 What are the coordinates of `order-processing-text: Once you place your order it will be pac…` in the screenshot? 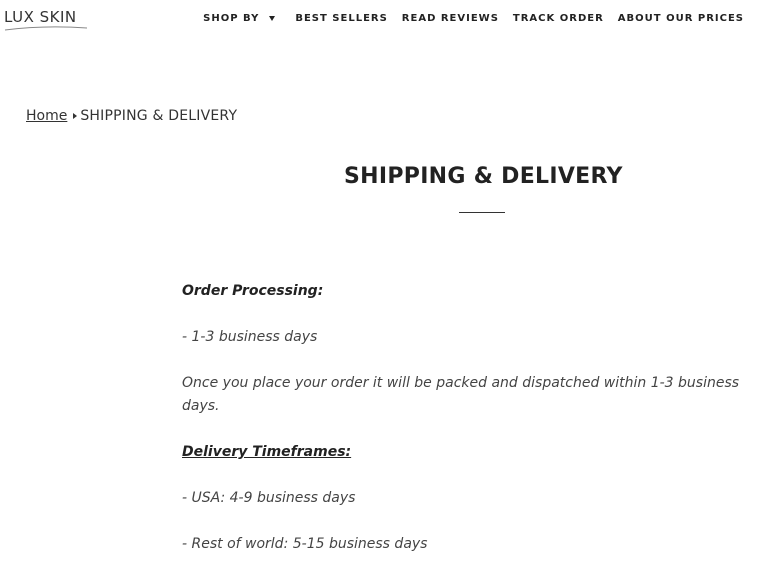 It's located at (461, 394).